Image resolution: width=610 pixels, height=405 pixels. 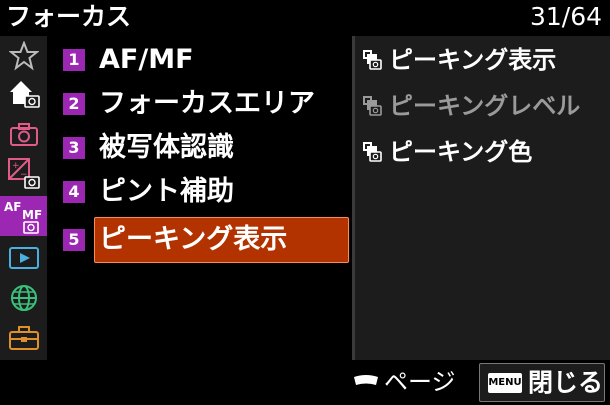 I want to click on bottom-bar: ページ MENU 閉じる, so click(x=305, y=382).